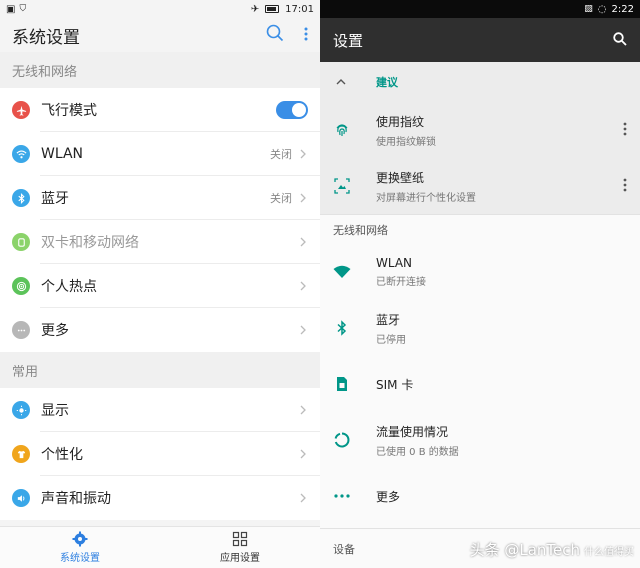 The height and width of the screenshot is (568, 640). Describe the element at coordinates (160, 35) in the screenshot. I see `app-bar: 系统设置` at that location.